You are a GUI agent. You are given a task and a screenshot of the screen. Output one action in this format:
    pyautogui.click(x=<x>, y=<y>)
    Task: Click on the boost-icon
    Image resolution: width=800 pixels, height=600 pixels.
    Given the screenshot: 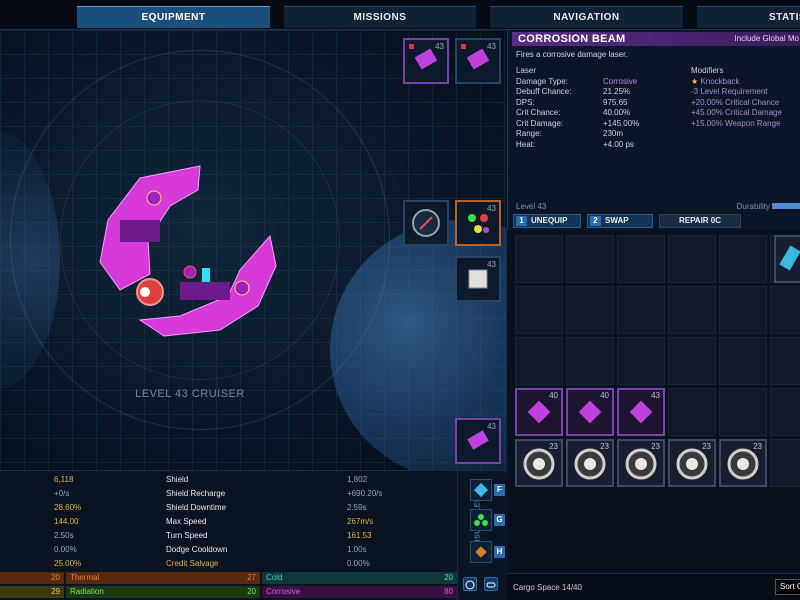 What is the action you would take?
    pyautogui.click(x=481, y=552)
    